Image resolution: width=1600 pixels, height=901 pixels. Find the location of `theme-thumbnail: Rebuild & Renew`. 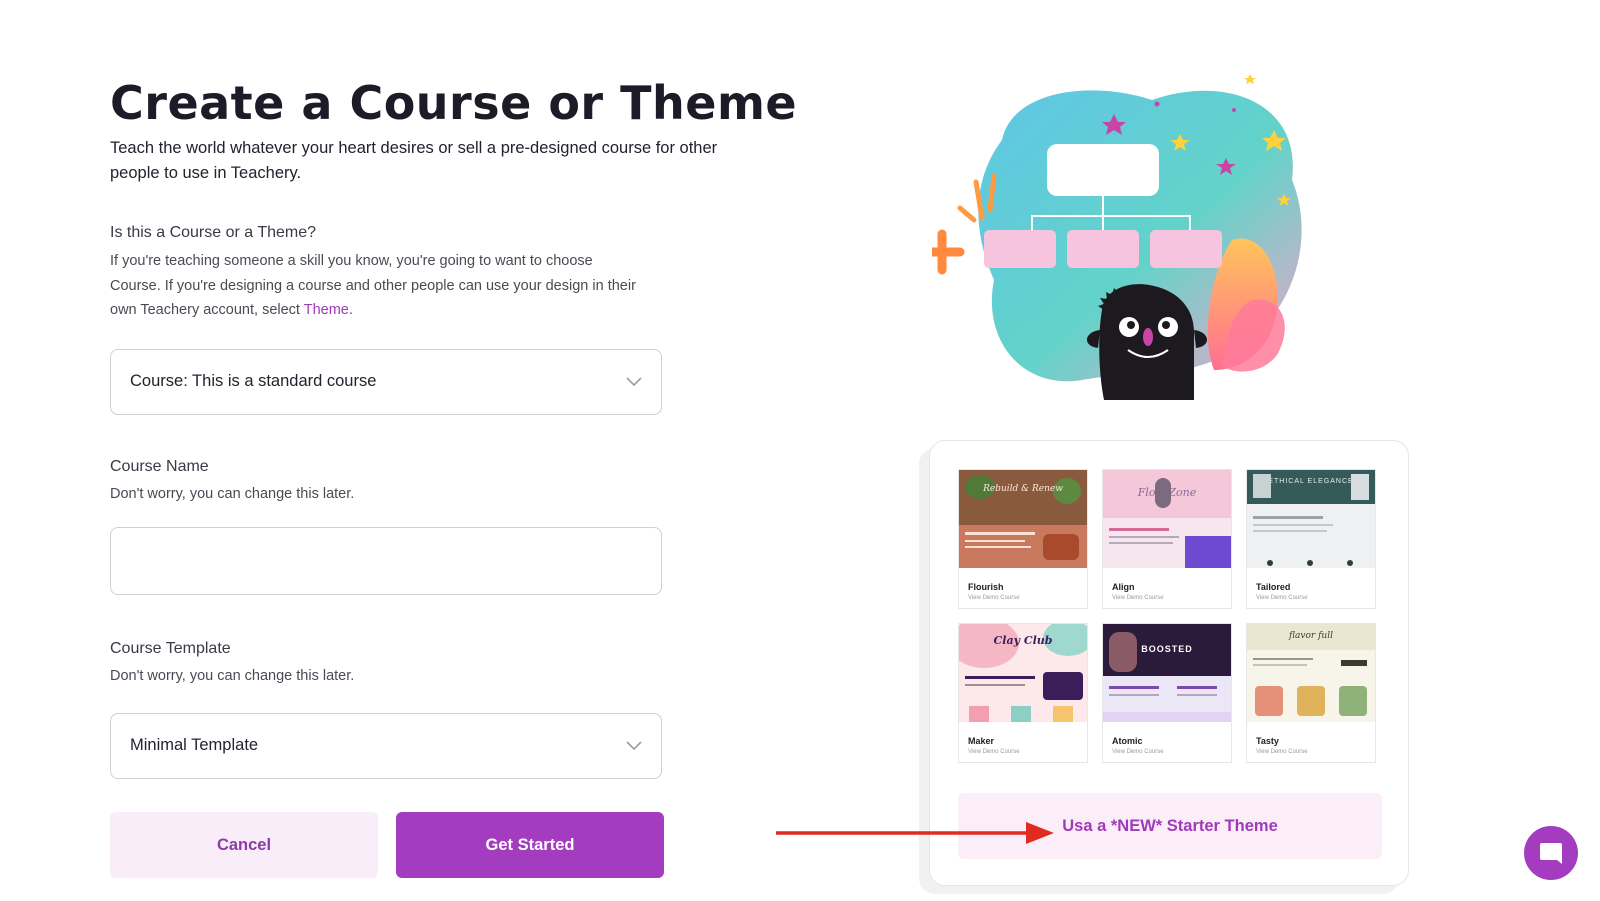

theme-thumbnail: Rebuild & Renew is located at coordinates (1023, 519).